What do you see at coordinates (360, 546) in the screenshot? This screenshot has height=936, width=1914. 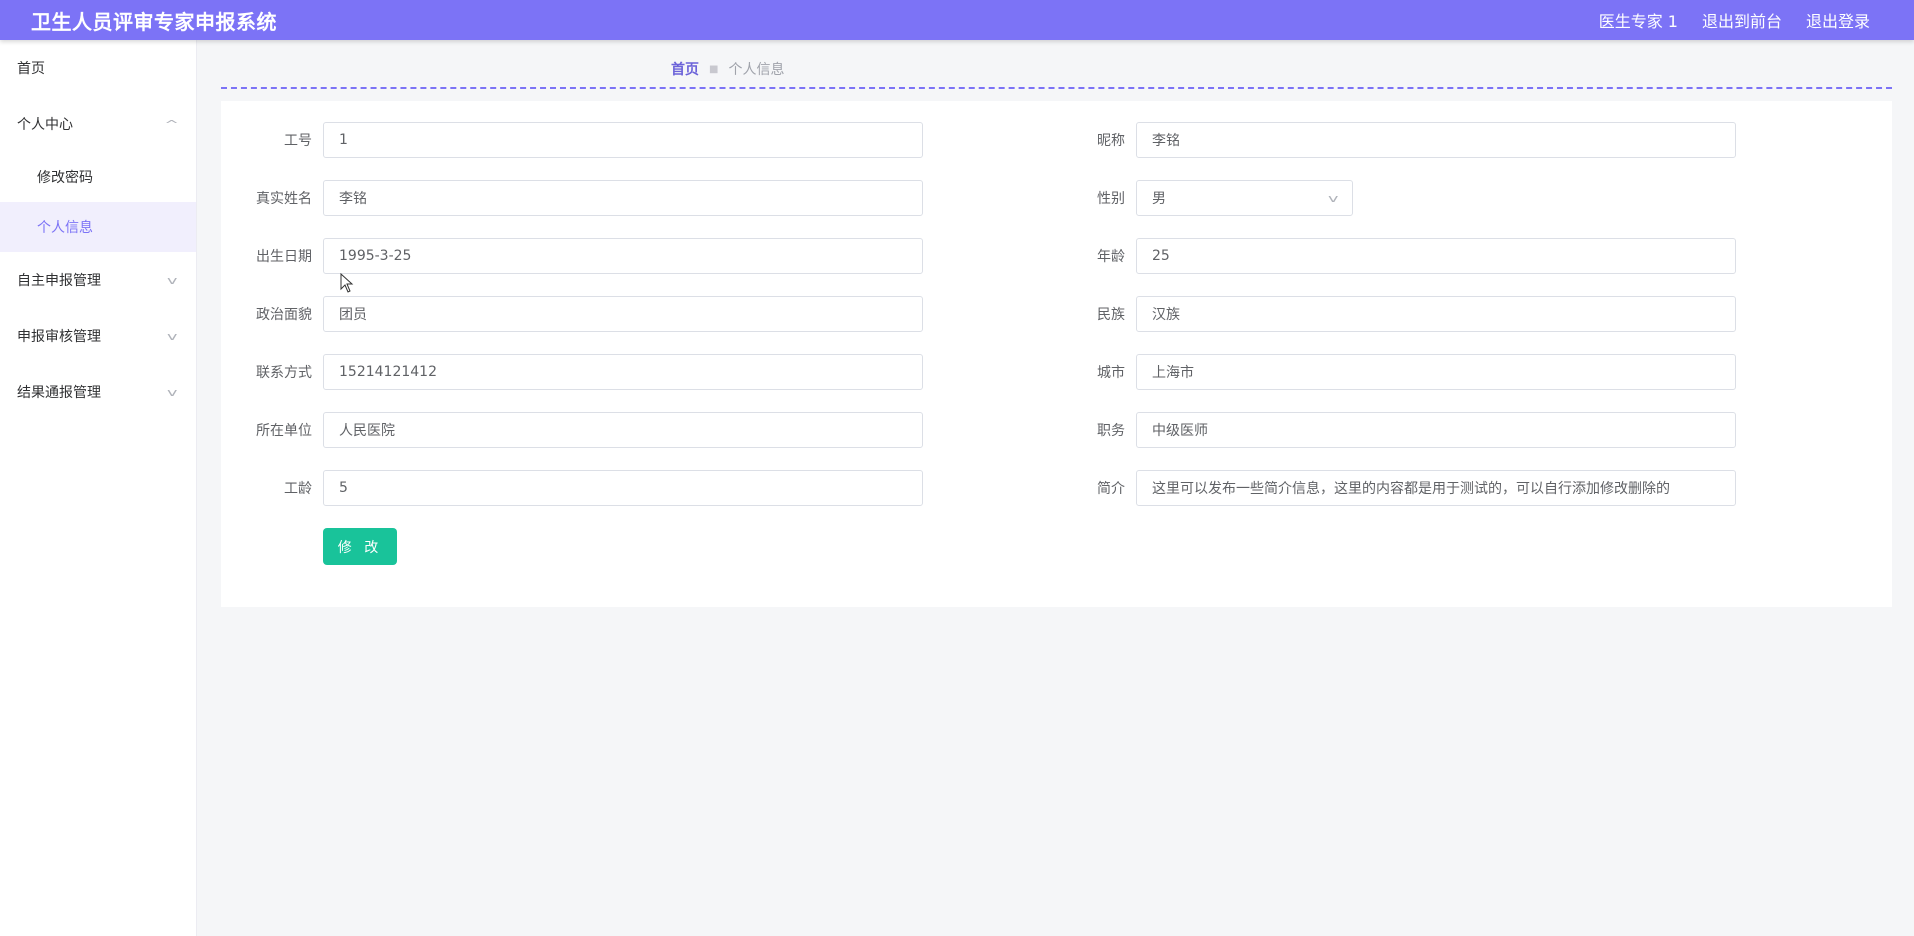 I see `submit-button: 修 改` at bounding box center [360, 546].